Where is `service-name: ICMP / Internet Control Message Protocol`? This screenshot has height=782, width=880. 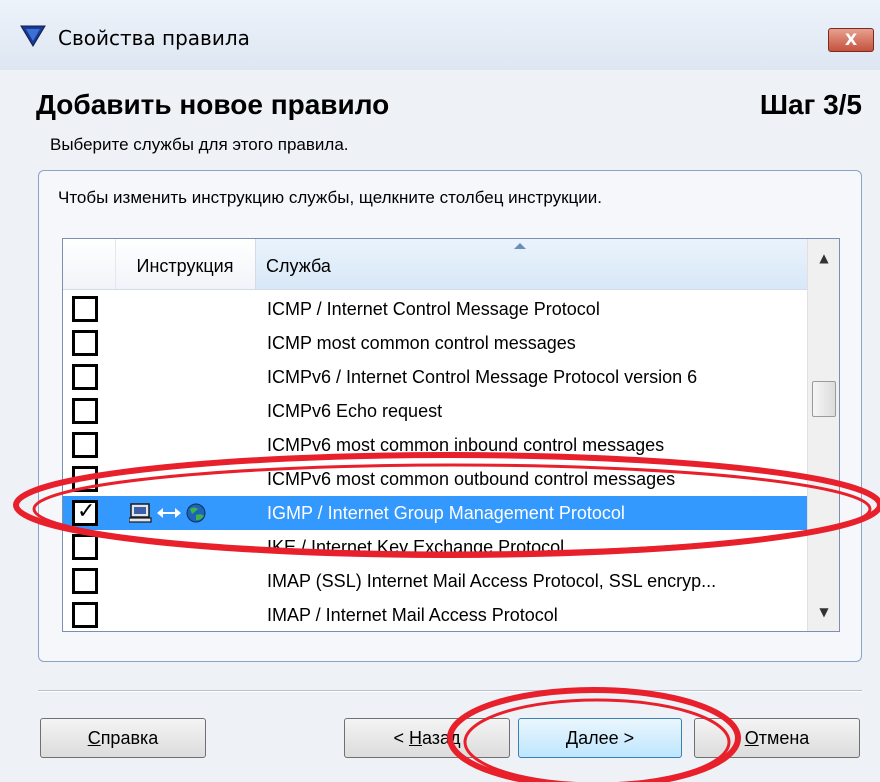
service-name: ICMP / Internet Control Message Protocol is located at coordinates (433, 309).